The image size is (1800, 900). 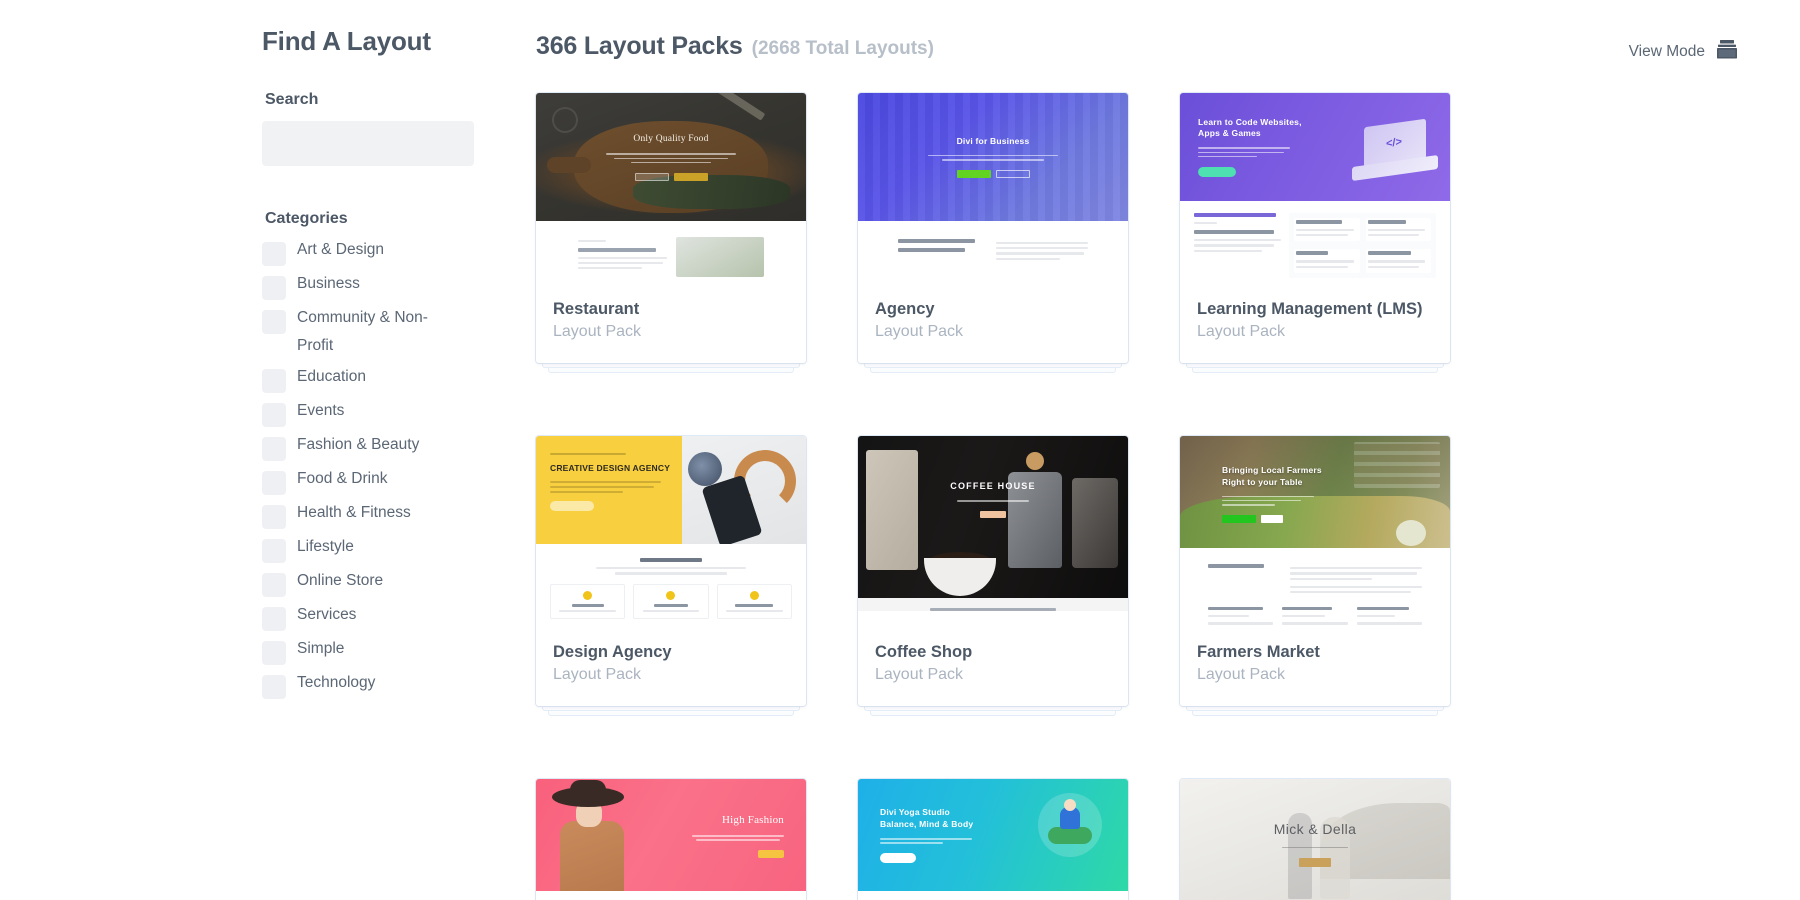 I want to click on preview-hero: High Fashion, so click(x=671, y=835).